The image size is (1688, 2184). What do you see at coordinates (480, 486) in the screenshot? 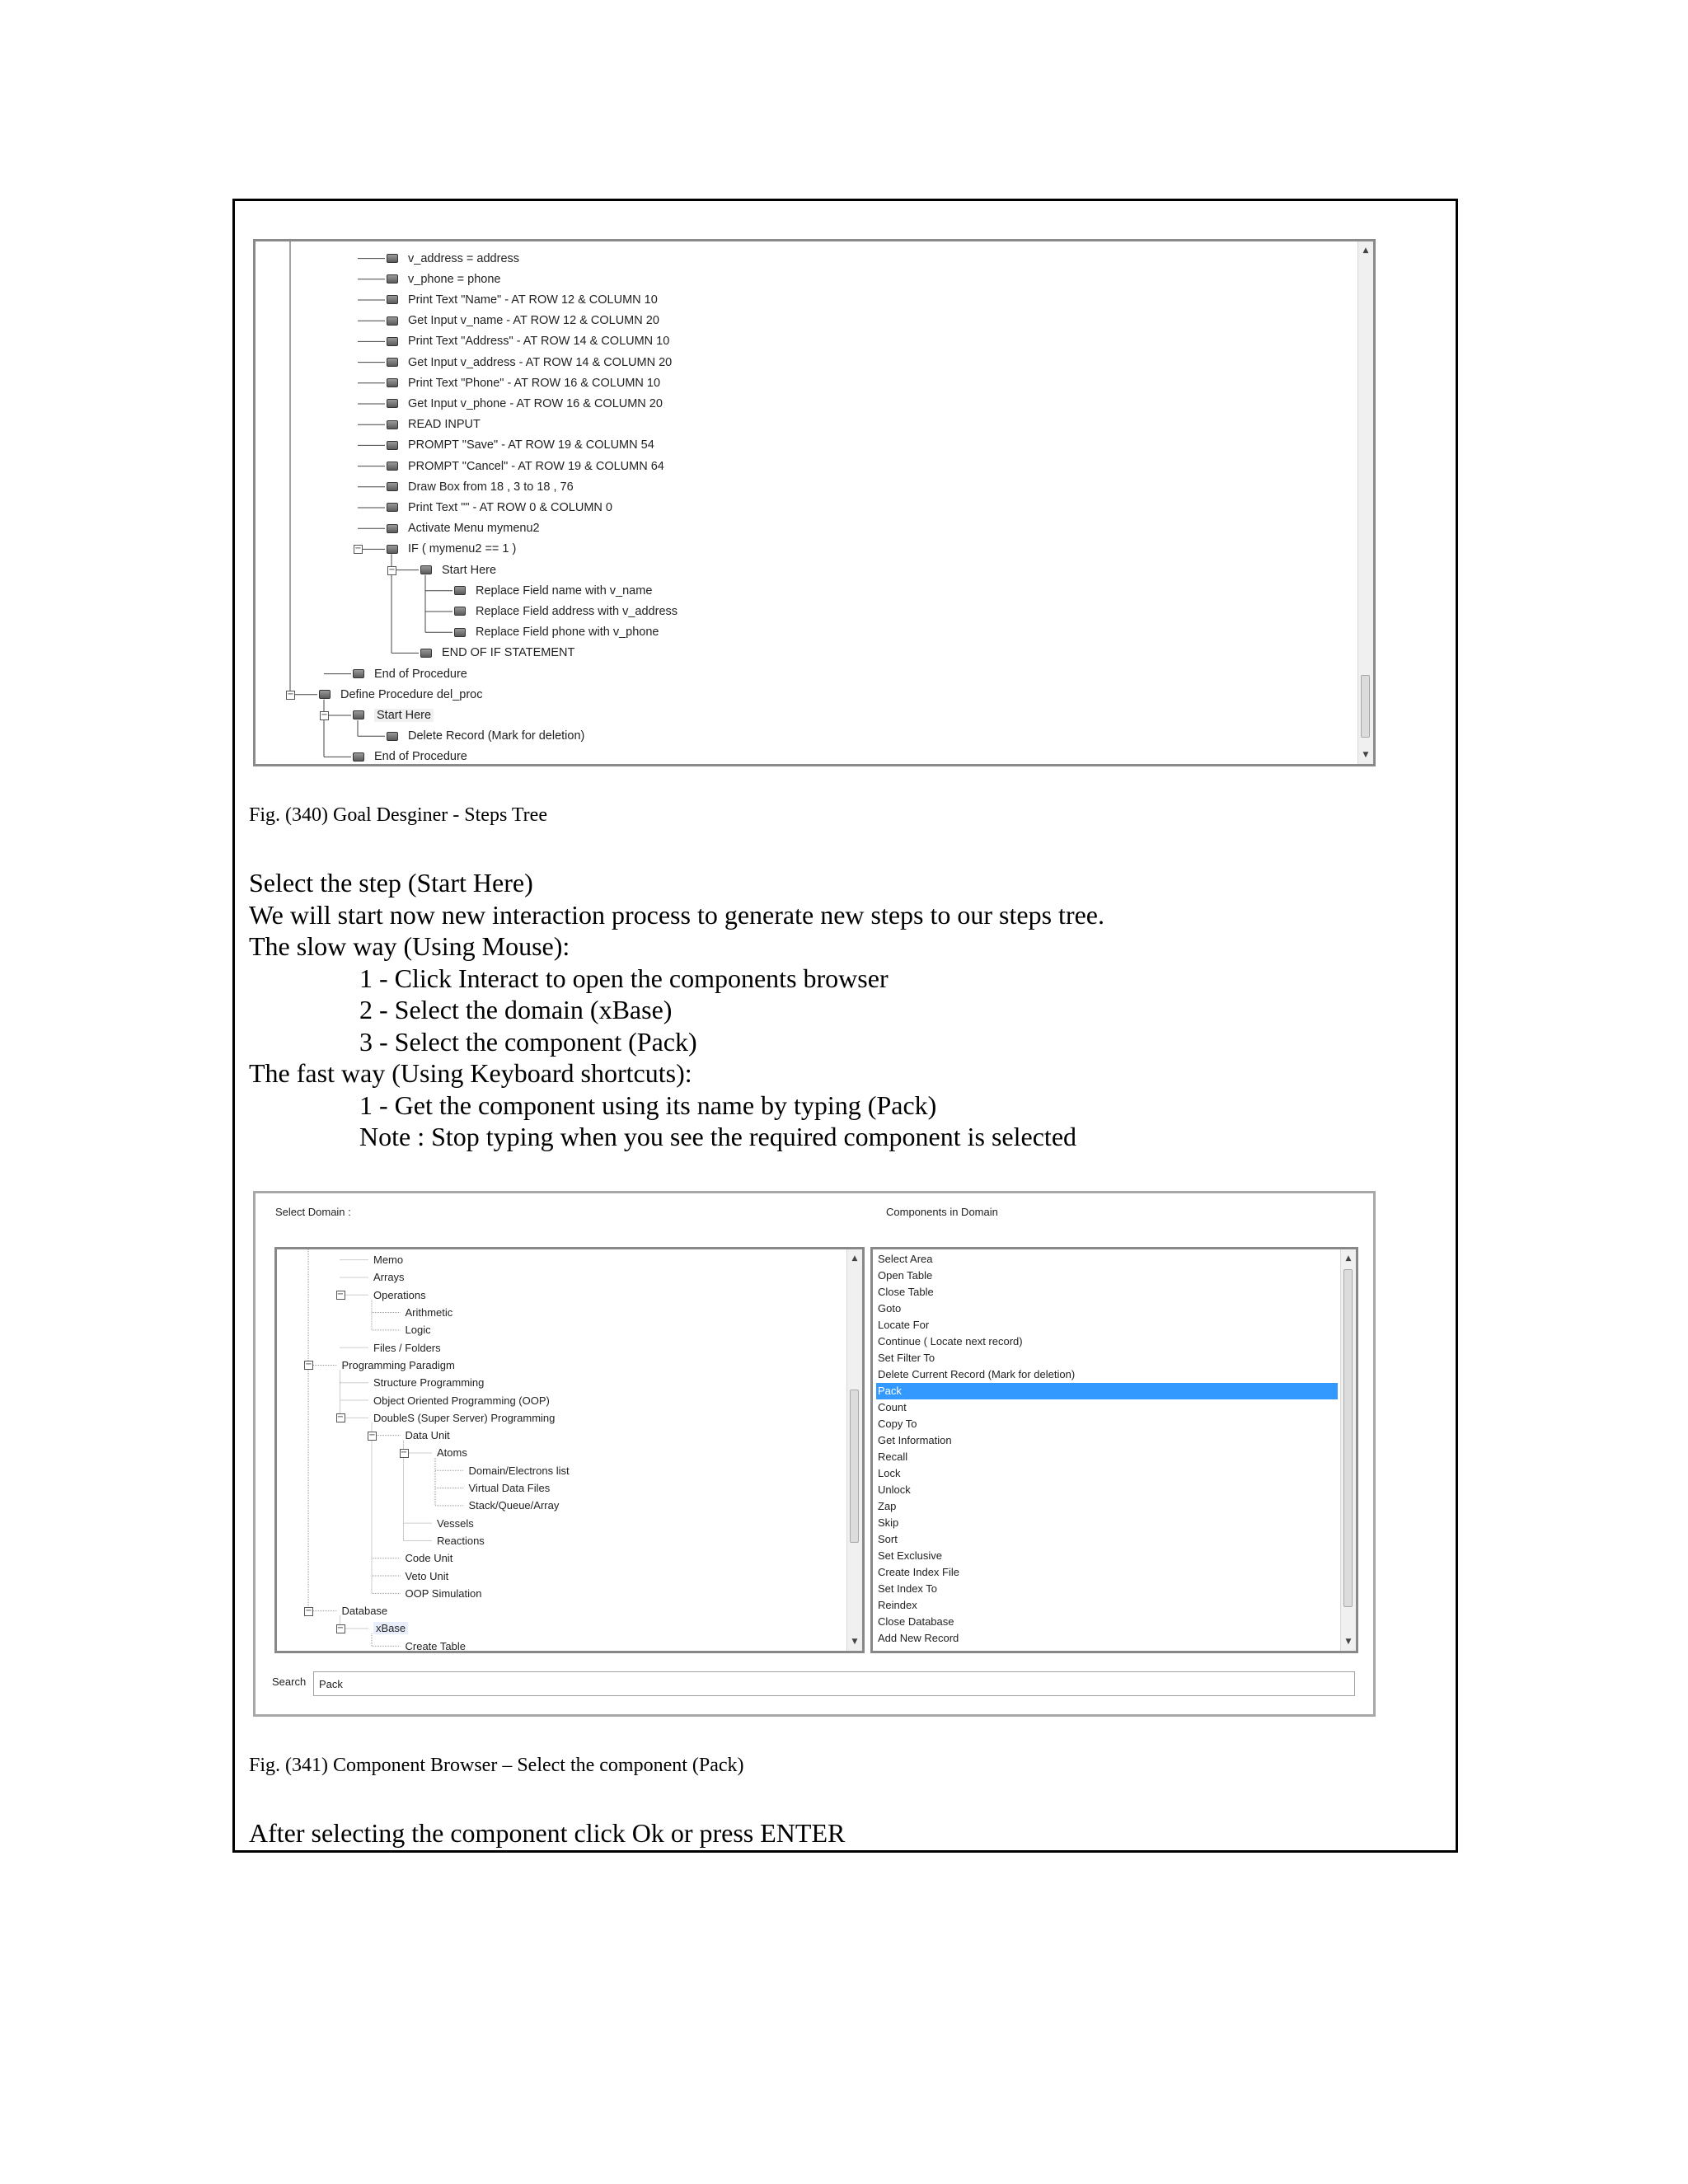
I see `step-node: Draw Box from 18 , 3 to 18 , 76` at bounding box center [480, 486].